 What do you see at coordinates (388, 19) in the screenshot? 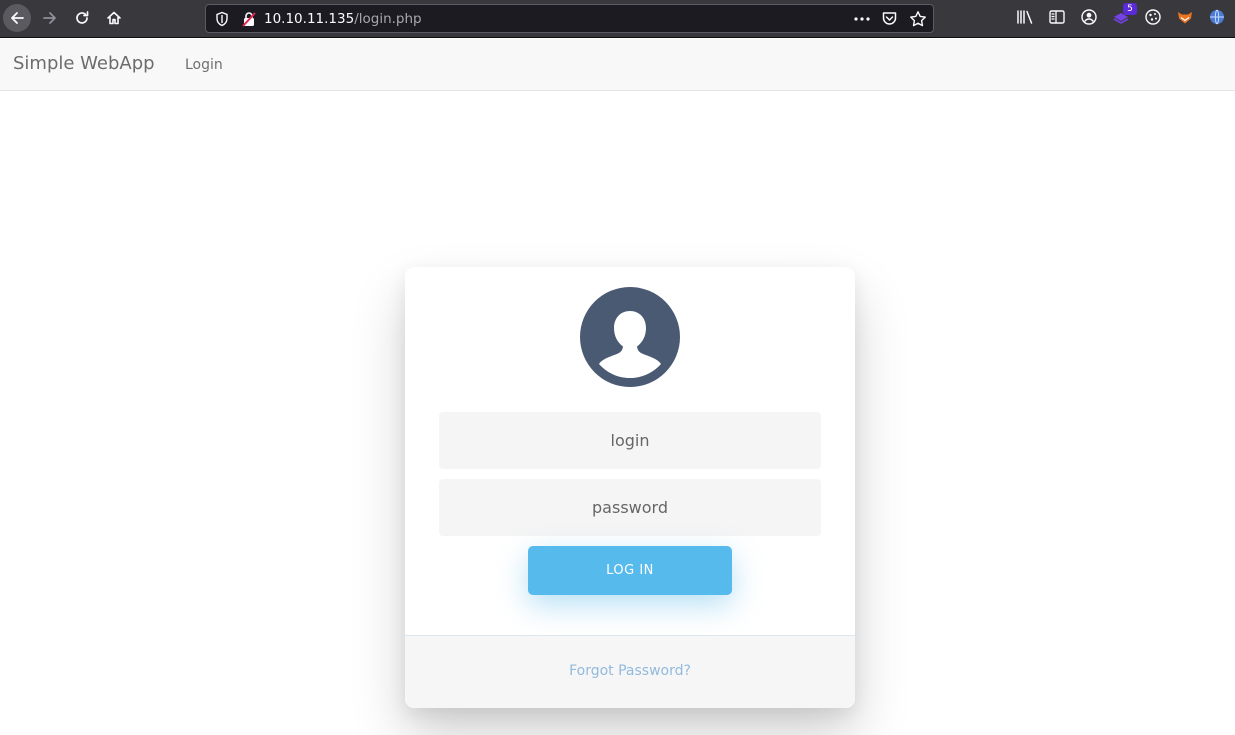
I see `url-path: /login.php` at bounding box center [388, 19].